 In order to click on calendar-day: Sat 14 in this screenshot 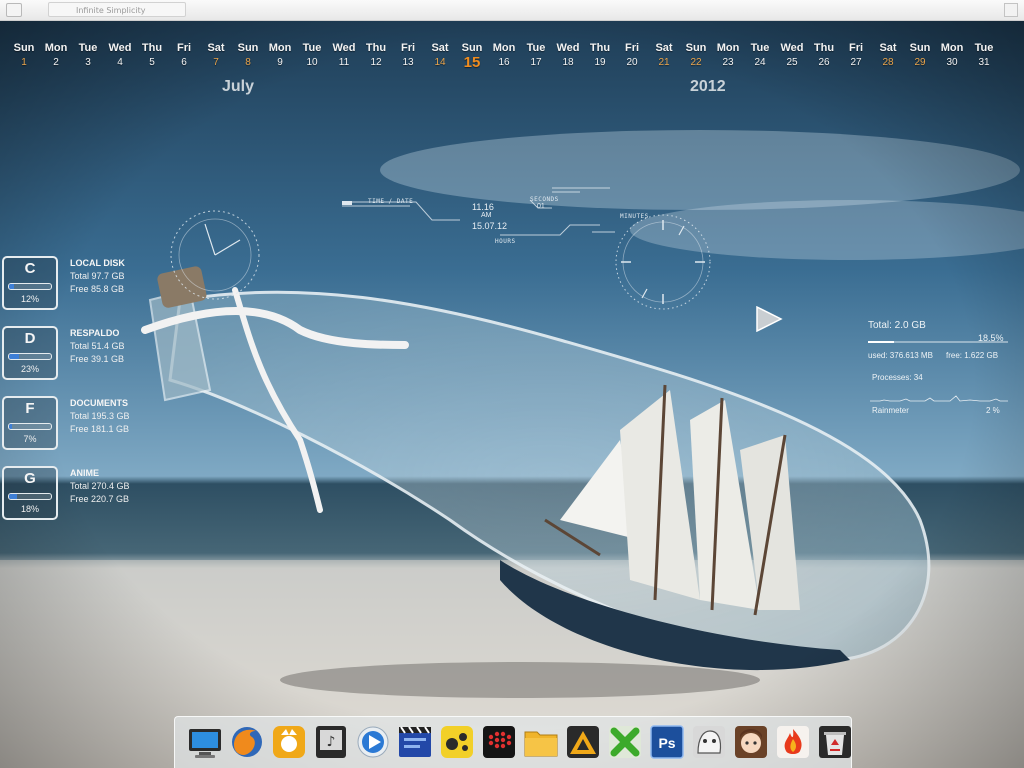, I will do `click(440, 56)`.